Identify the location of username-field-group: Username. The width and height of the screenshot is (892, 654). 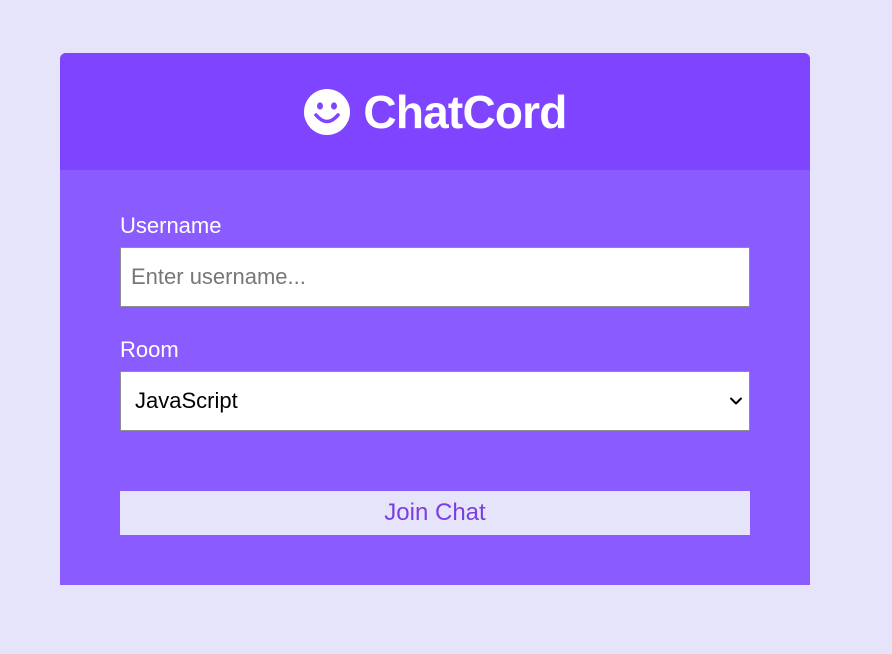
(435, 261).